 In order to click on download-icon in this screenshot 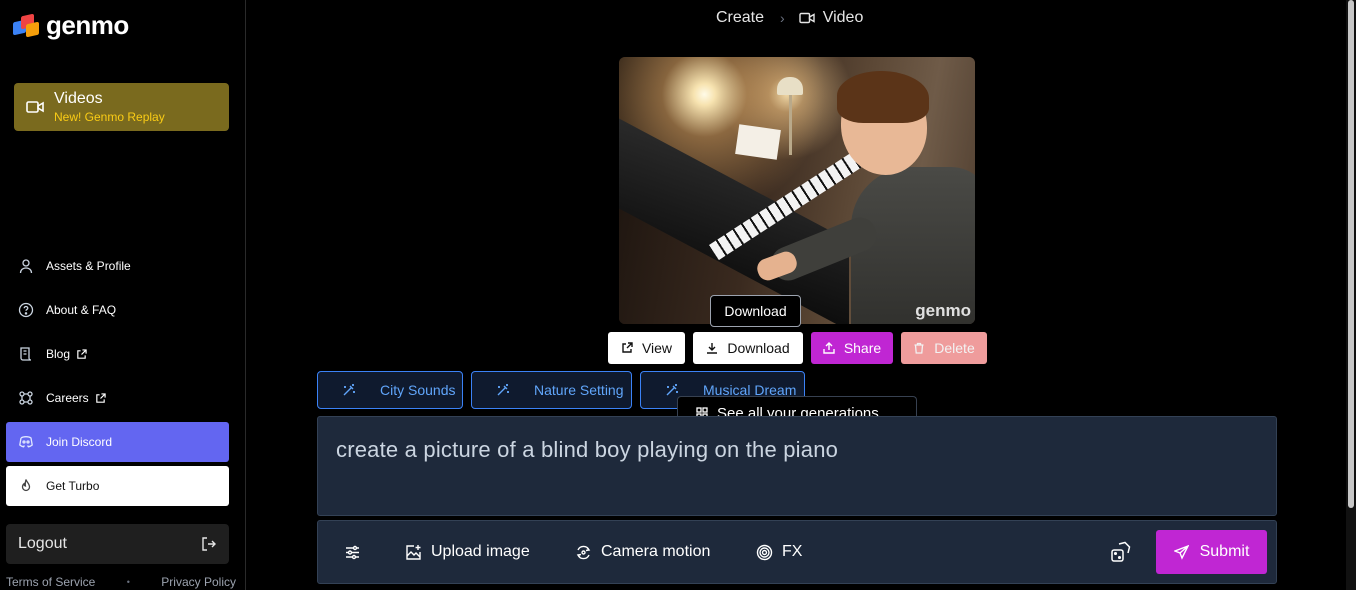, I will do `click(712, 348)`.